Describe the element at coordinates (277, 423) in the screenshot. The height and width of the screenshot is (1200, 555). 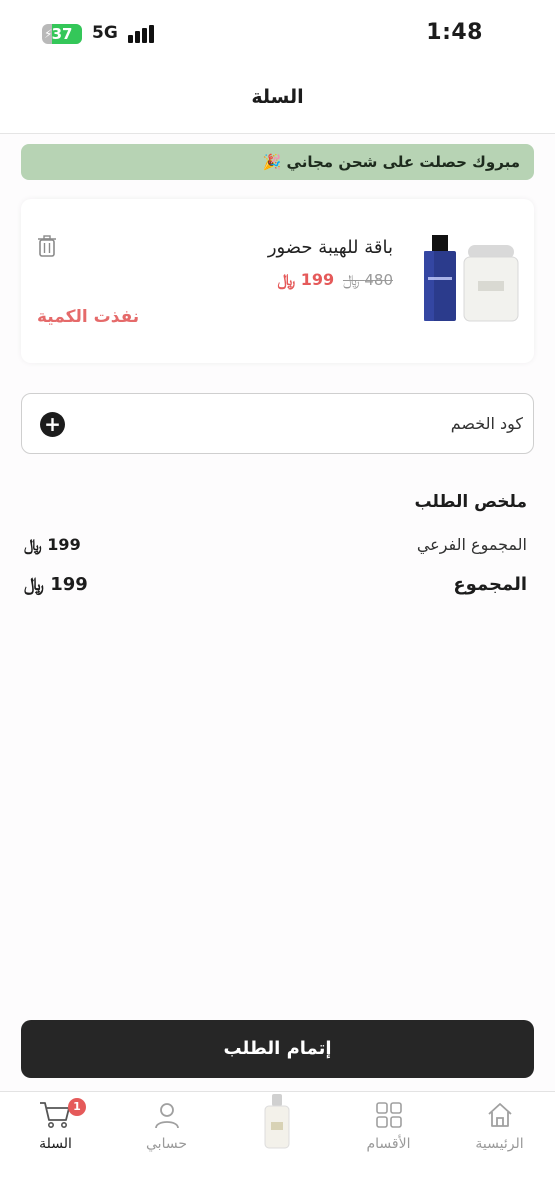
I see `discount-code-field: كود الخصم +` at that location.